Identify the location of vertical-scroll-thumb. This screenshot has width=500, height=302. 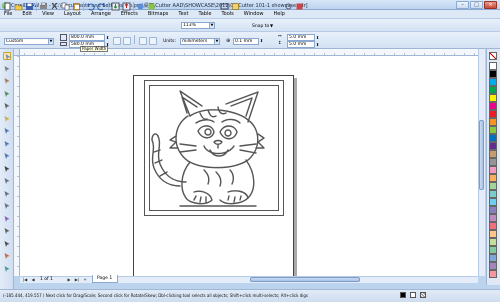
(481, 155).